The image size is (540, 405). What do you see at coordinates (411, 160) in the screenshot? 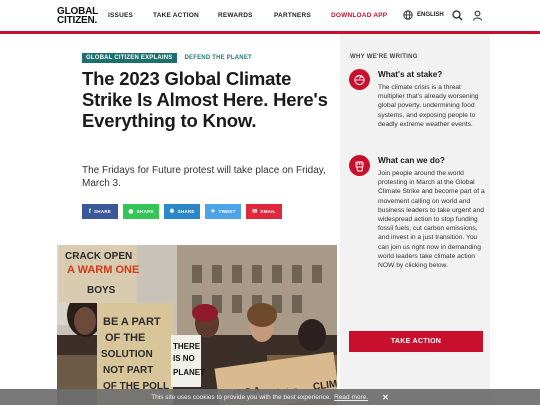
I see `sidebar-item-title: What can we do?` at bounding box center [411, 160].